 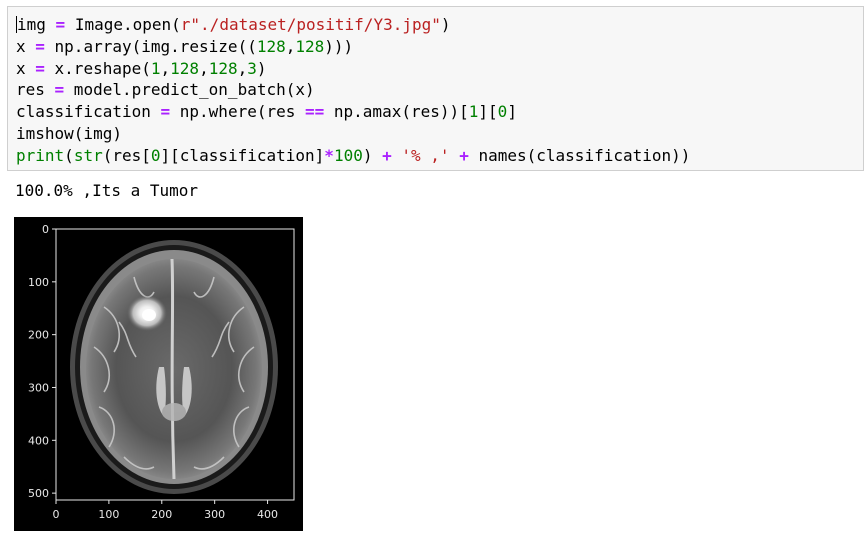 I want to click on code-line: x = x.reshape(1,128,128,3), so click(x=141, y=68).